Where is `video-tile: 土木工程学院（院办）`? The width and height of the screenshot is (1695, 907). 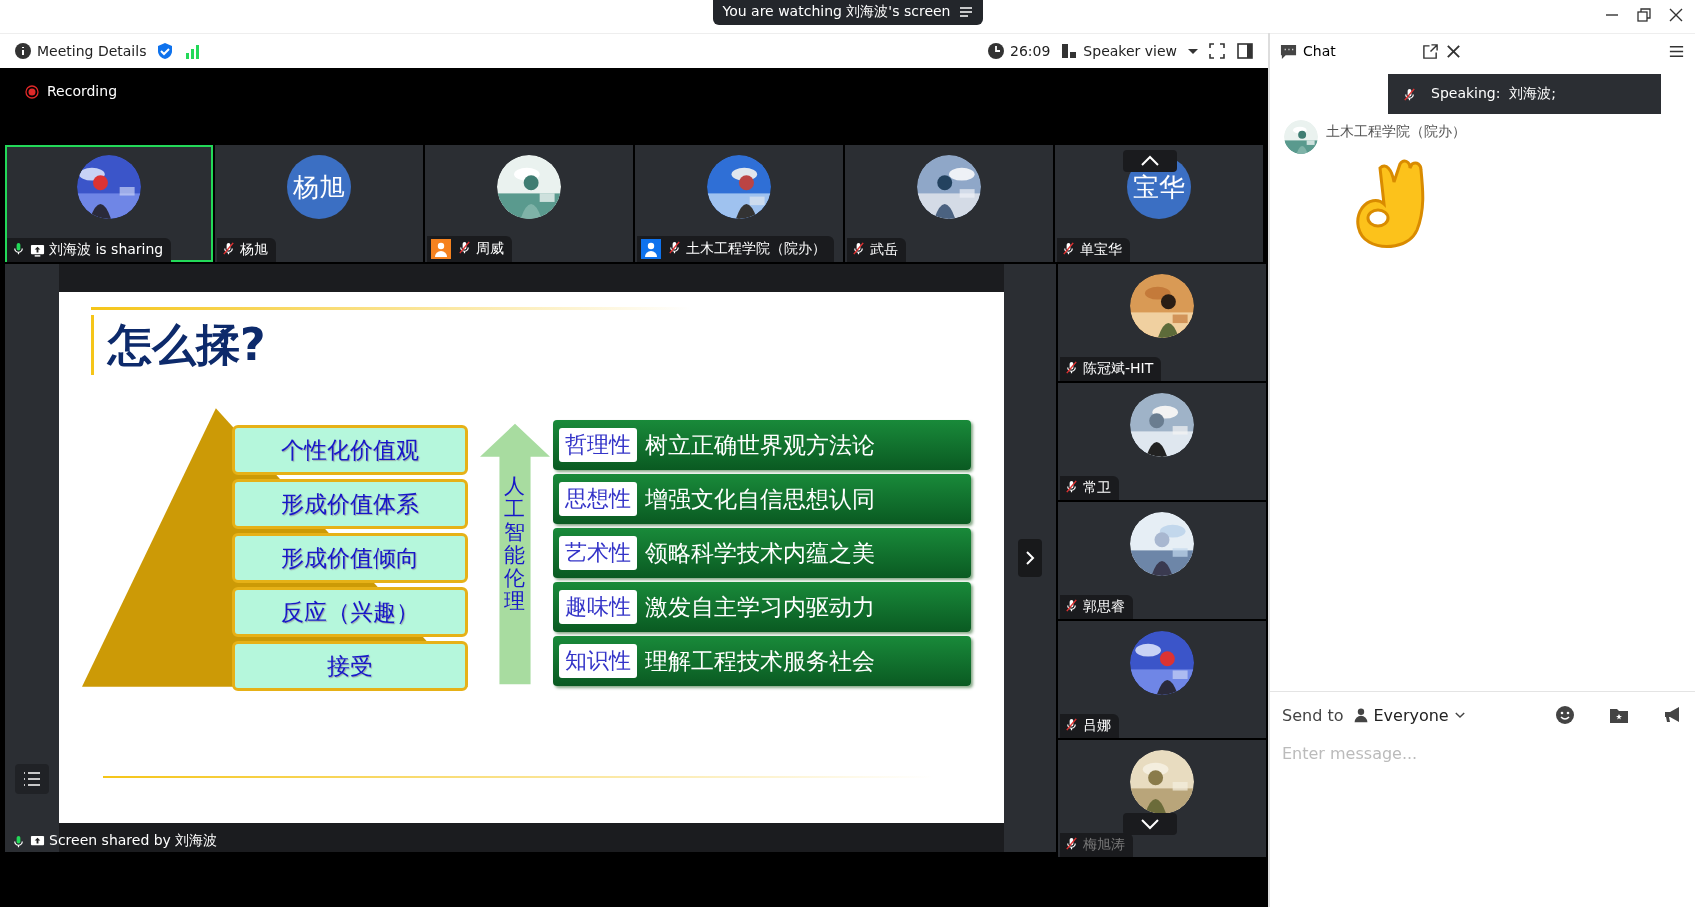
video-tile: 土木工程学院（院办） is located at coordinates (739, 203).